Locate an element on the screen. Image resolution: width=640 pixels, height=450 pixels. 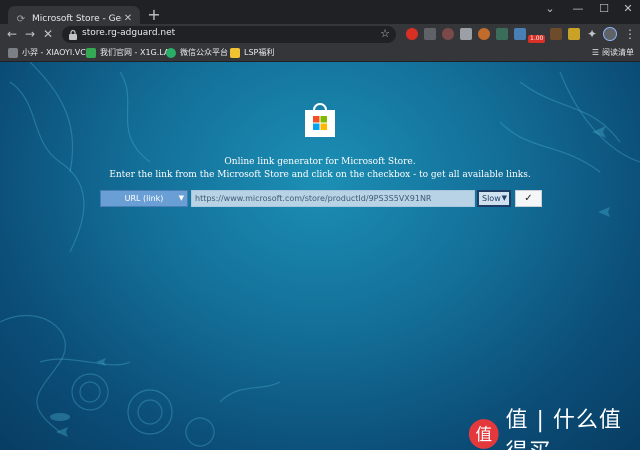
folder-icon is located at coordinates (235, 52).